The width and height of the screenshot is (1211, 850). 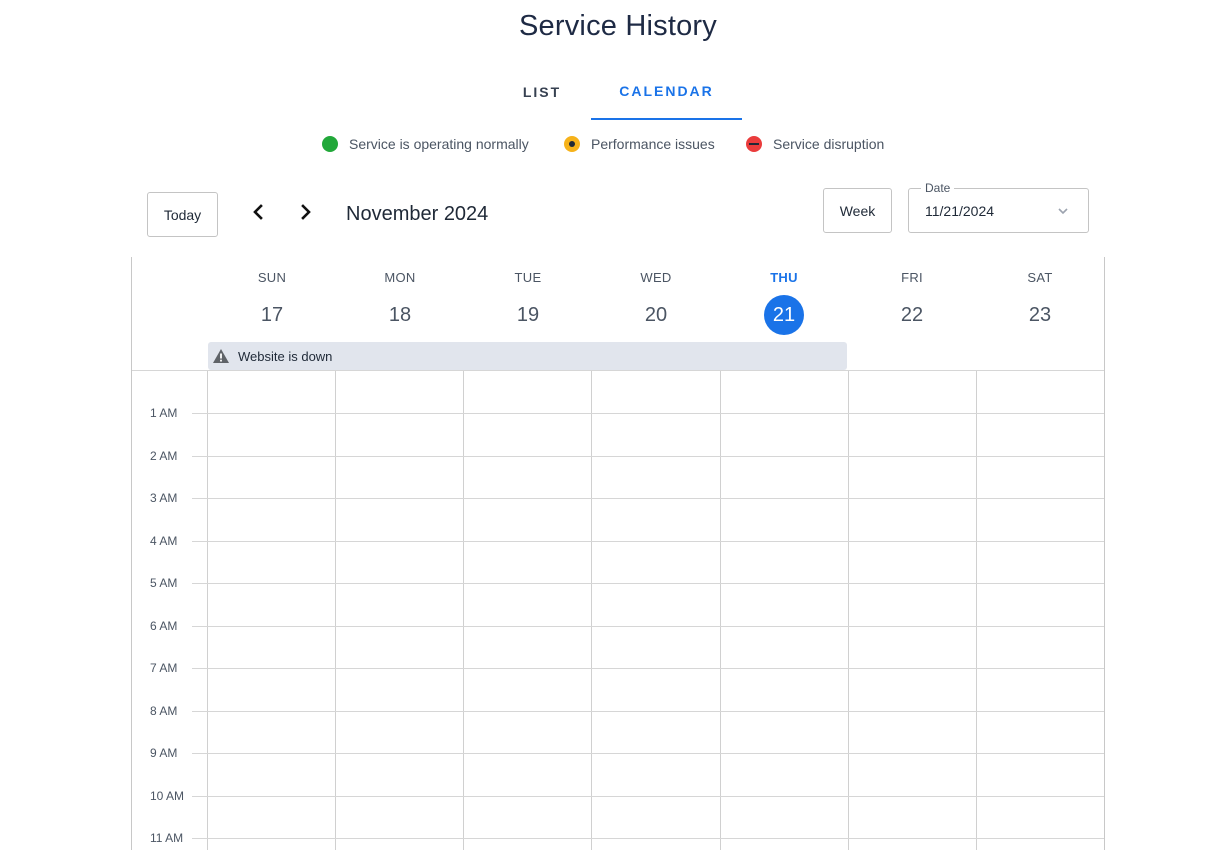 What do you see at coordinates (272, 315) in the screenshot?
I see `day-number: 17` at bounding box center [272, 315].